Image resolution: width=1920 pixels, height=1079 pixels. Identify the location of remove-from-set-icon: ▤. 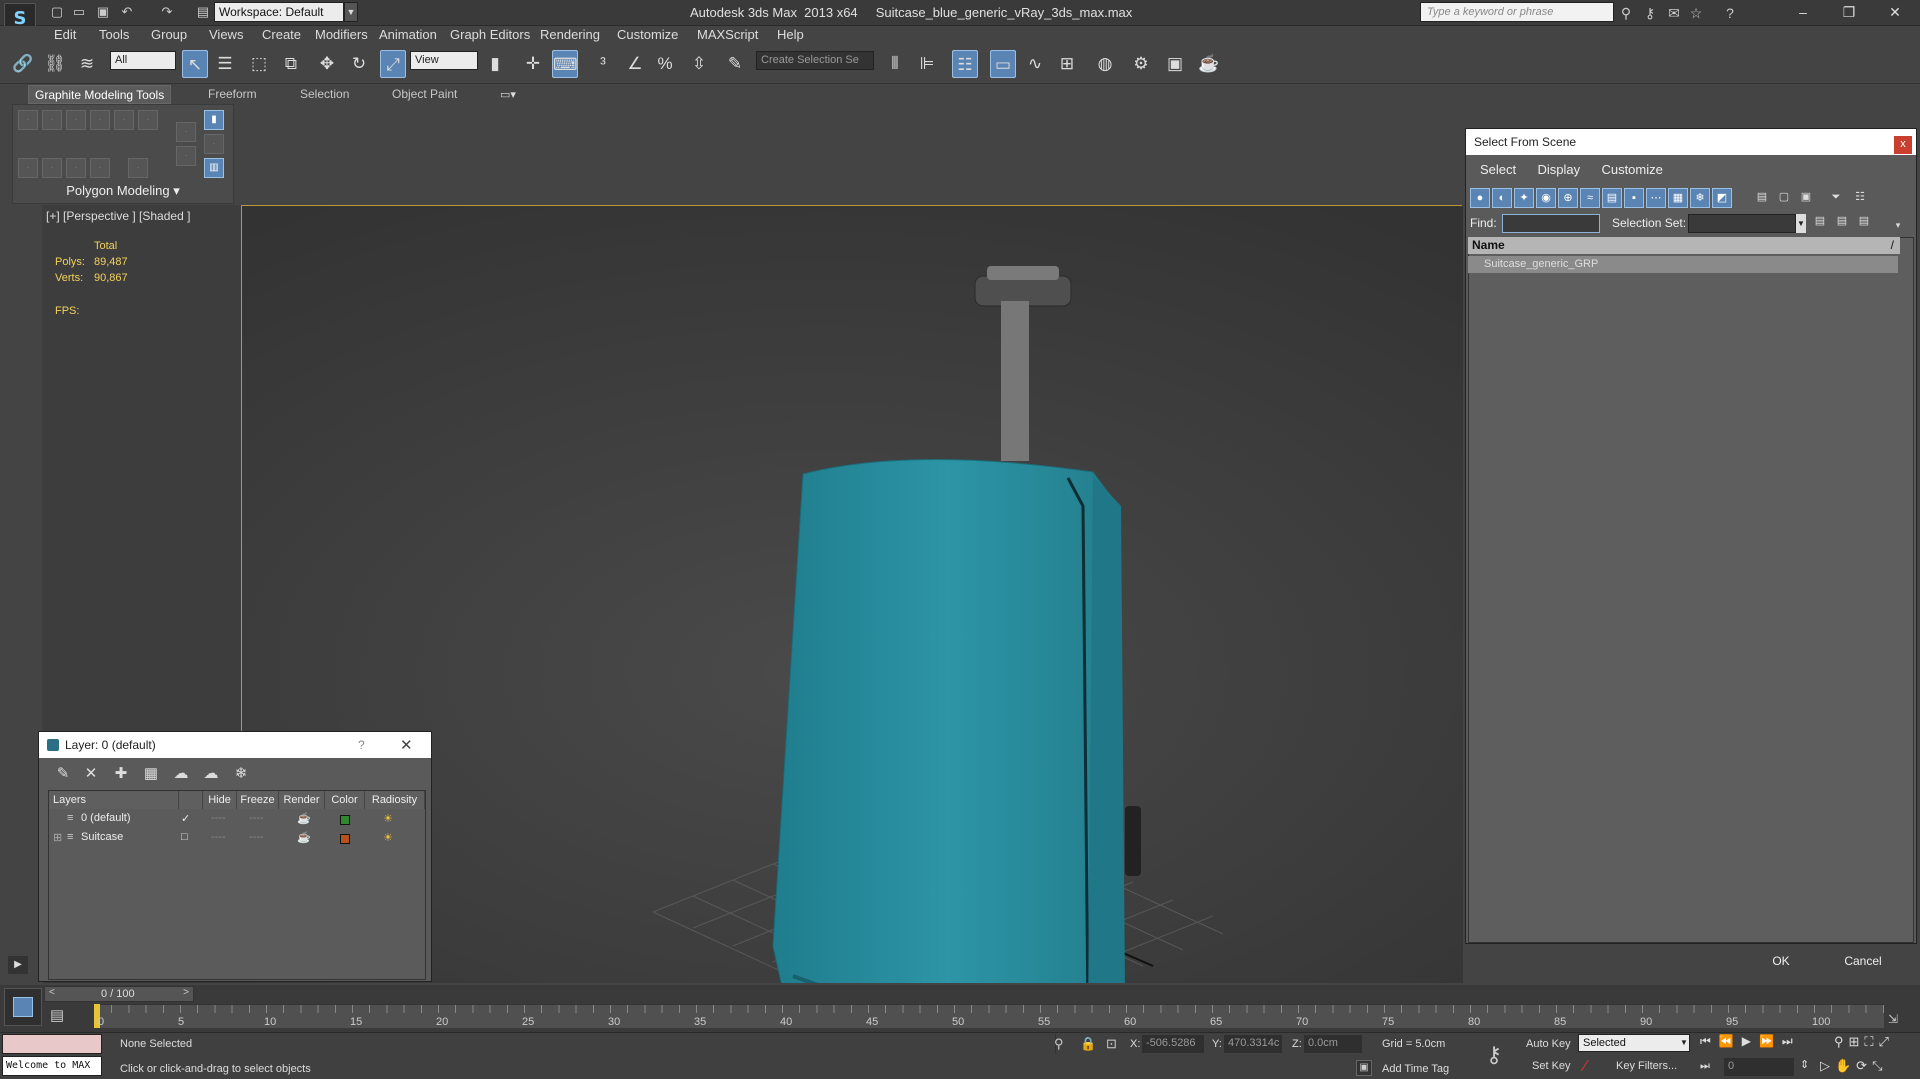
(1864, 222).